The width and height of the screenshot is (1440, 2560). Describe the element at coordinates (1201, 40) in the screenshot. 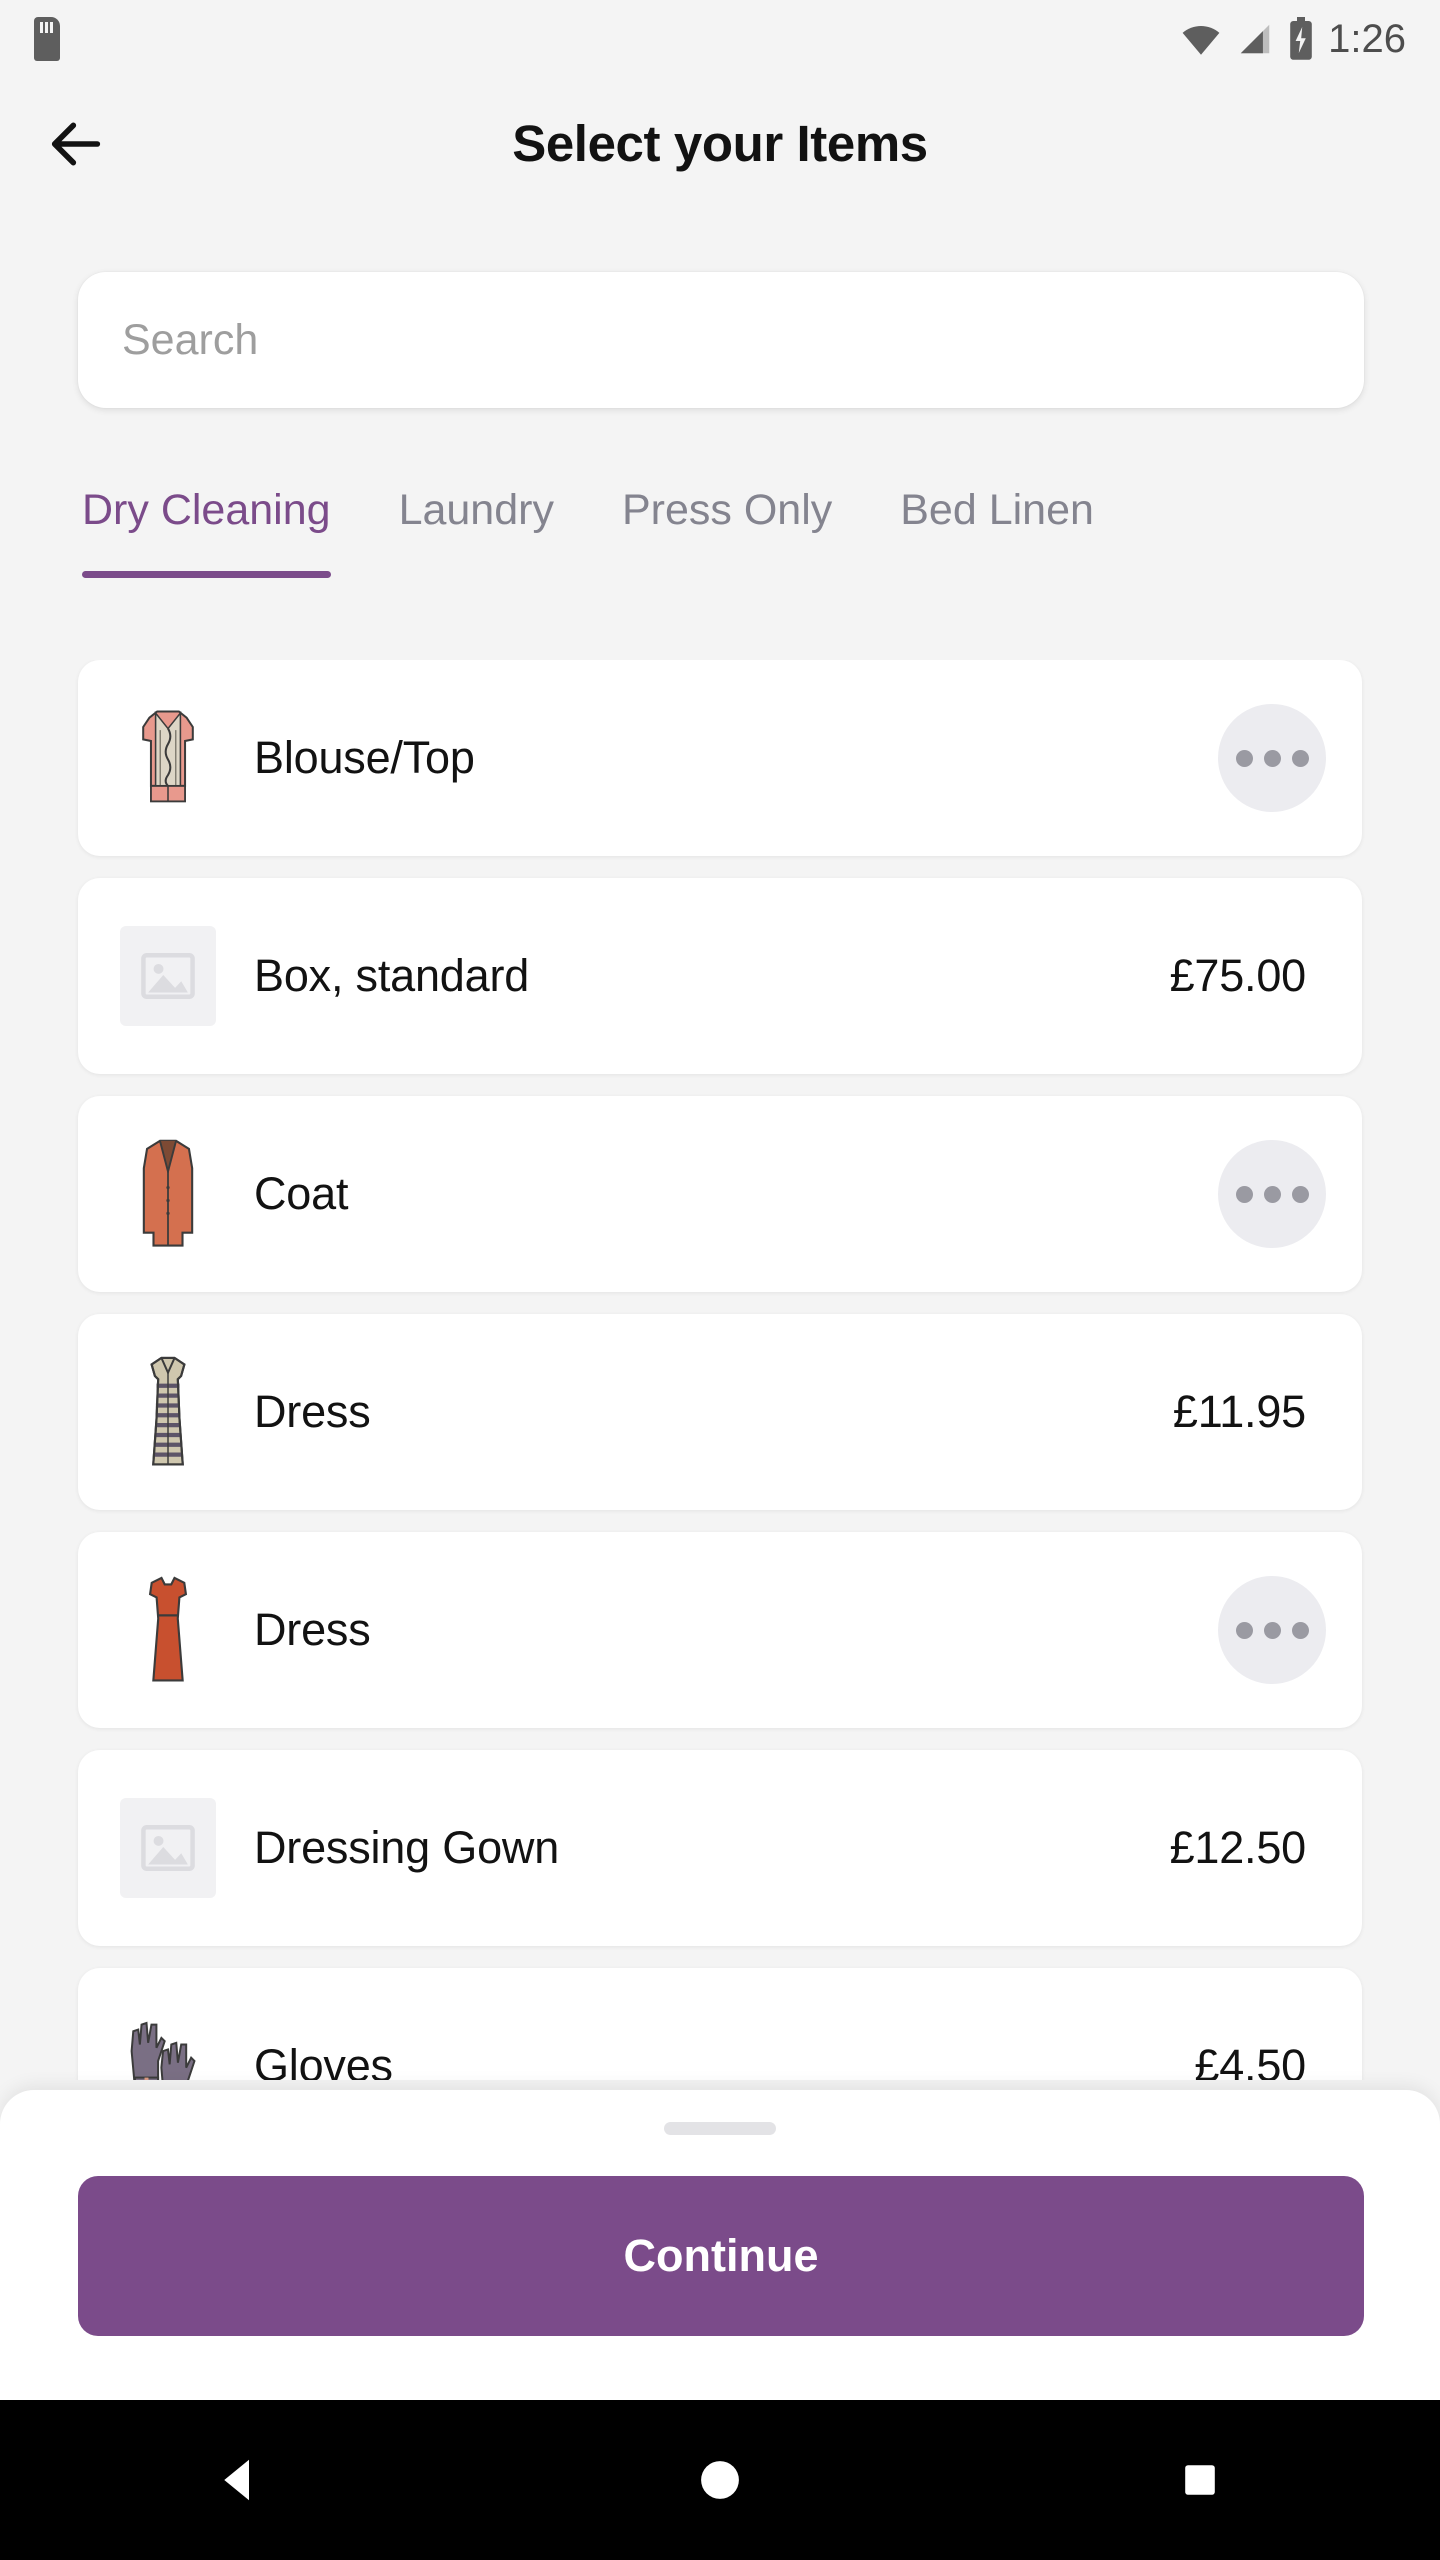

I see `wifi-icon` at that location.